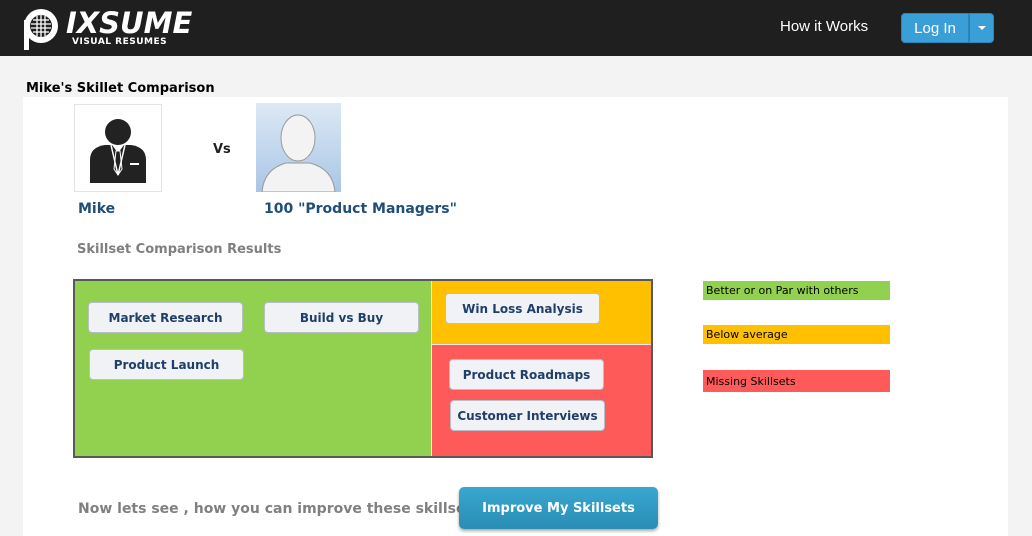  What do you see at coordinates (222, 149) in the screenshot?
I see `vs-label: Vs` at bounding box center [222, 149].